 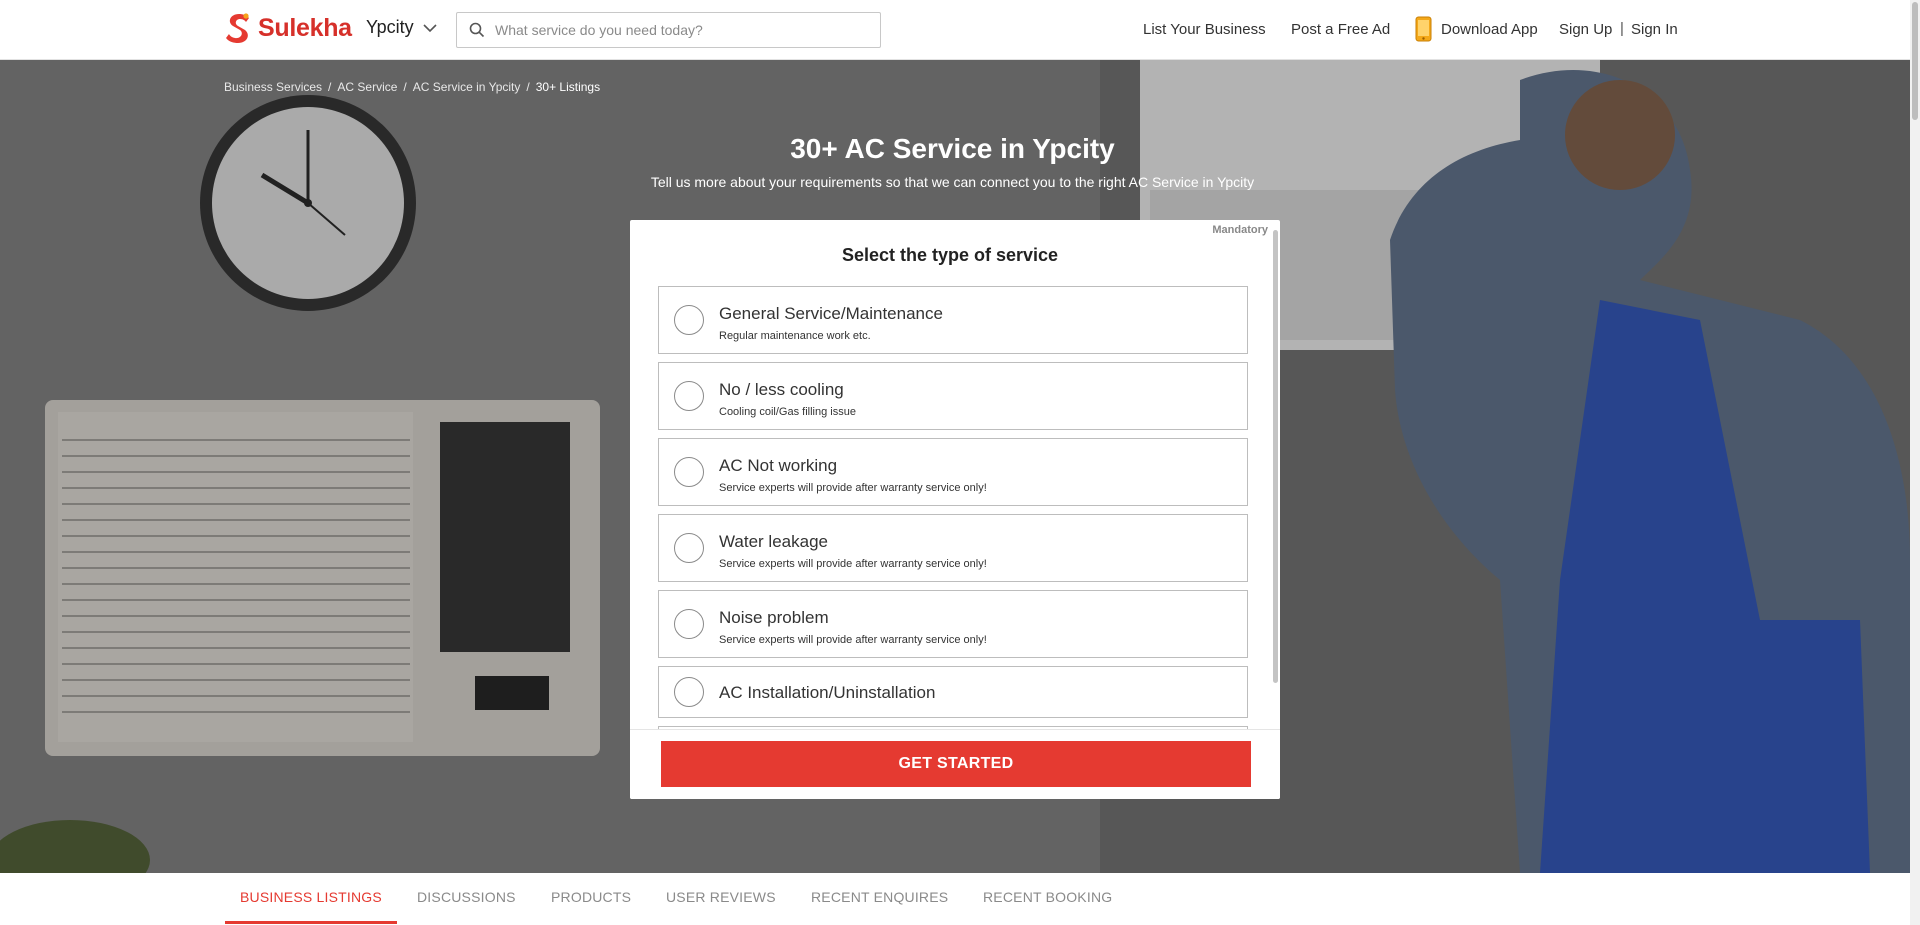 I want to click on option-label: General Service/Maintenance, so click(x=831, y=313).